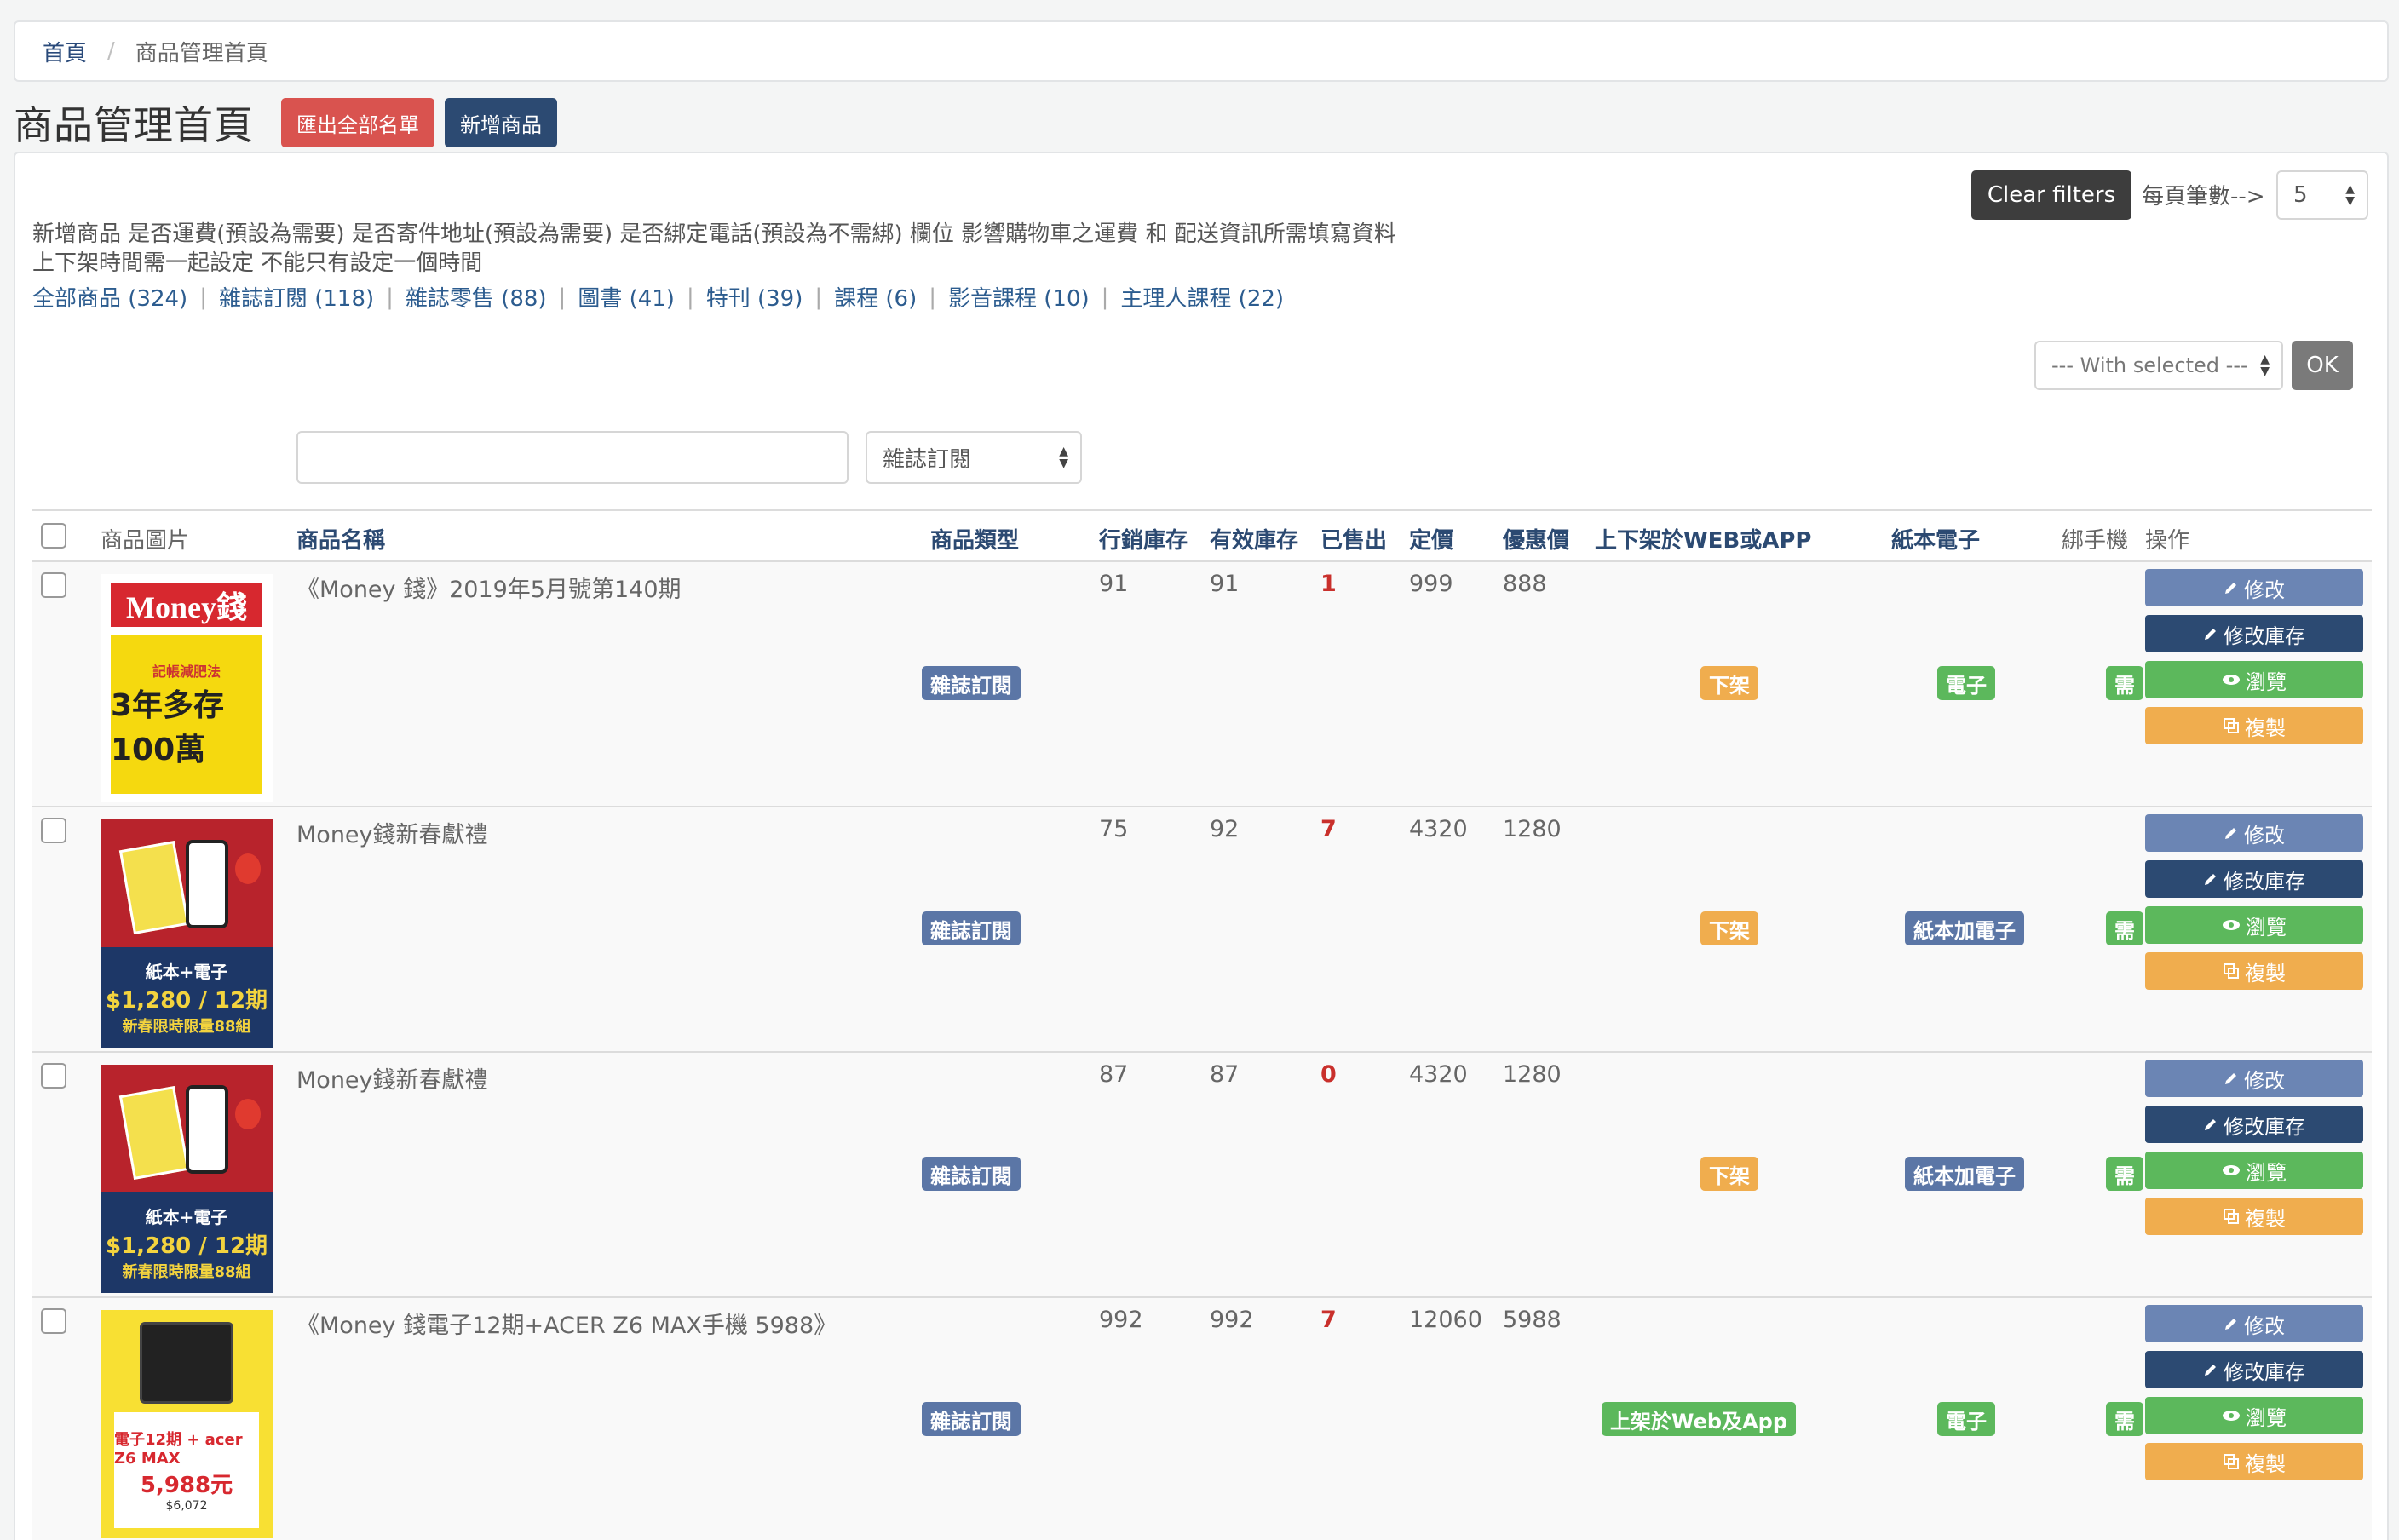 The width and height of the screenshot is (2399, 1540). I want to click on filter-video-courses: 影音課程 (10), so click(1019, 297).